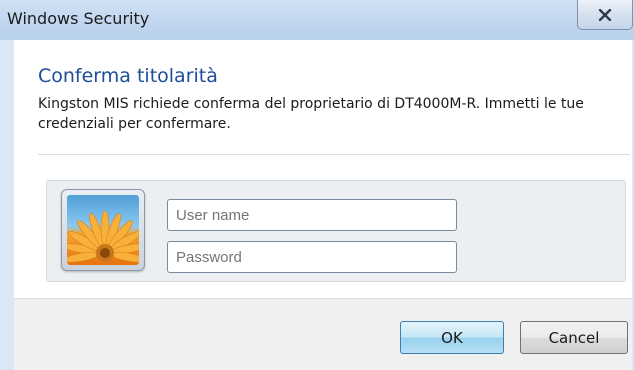  I want to click on close-button, so click(605, 15).